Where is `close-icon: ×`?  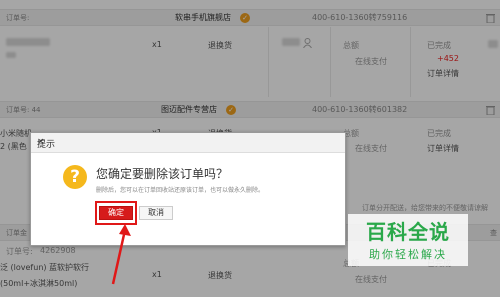
close-icon: × is located at coordinates (188, 142).